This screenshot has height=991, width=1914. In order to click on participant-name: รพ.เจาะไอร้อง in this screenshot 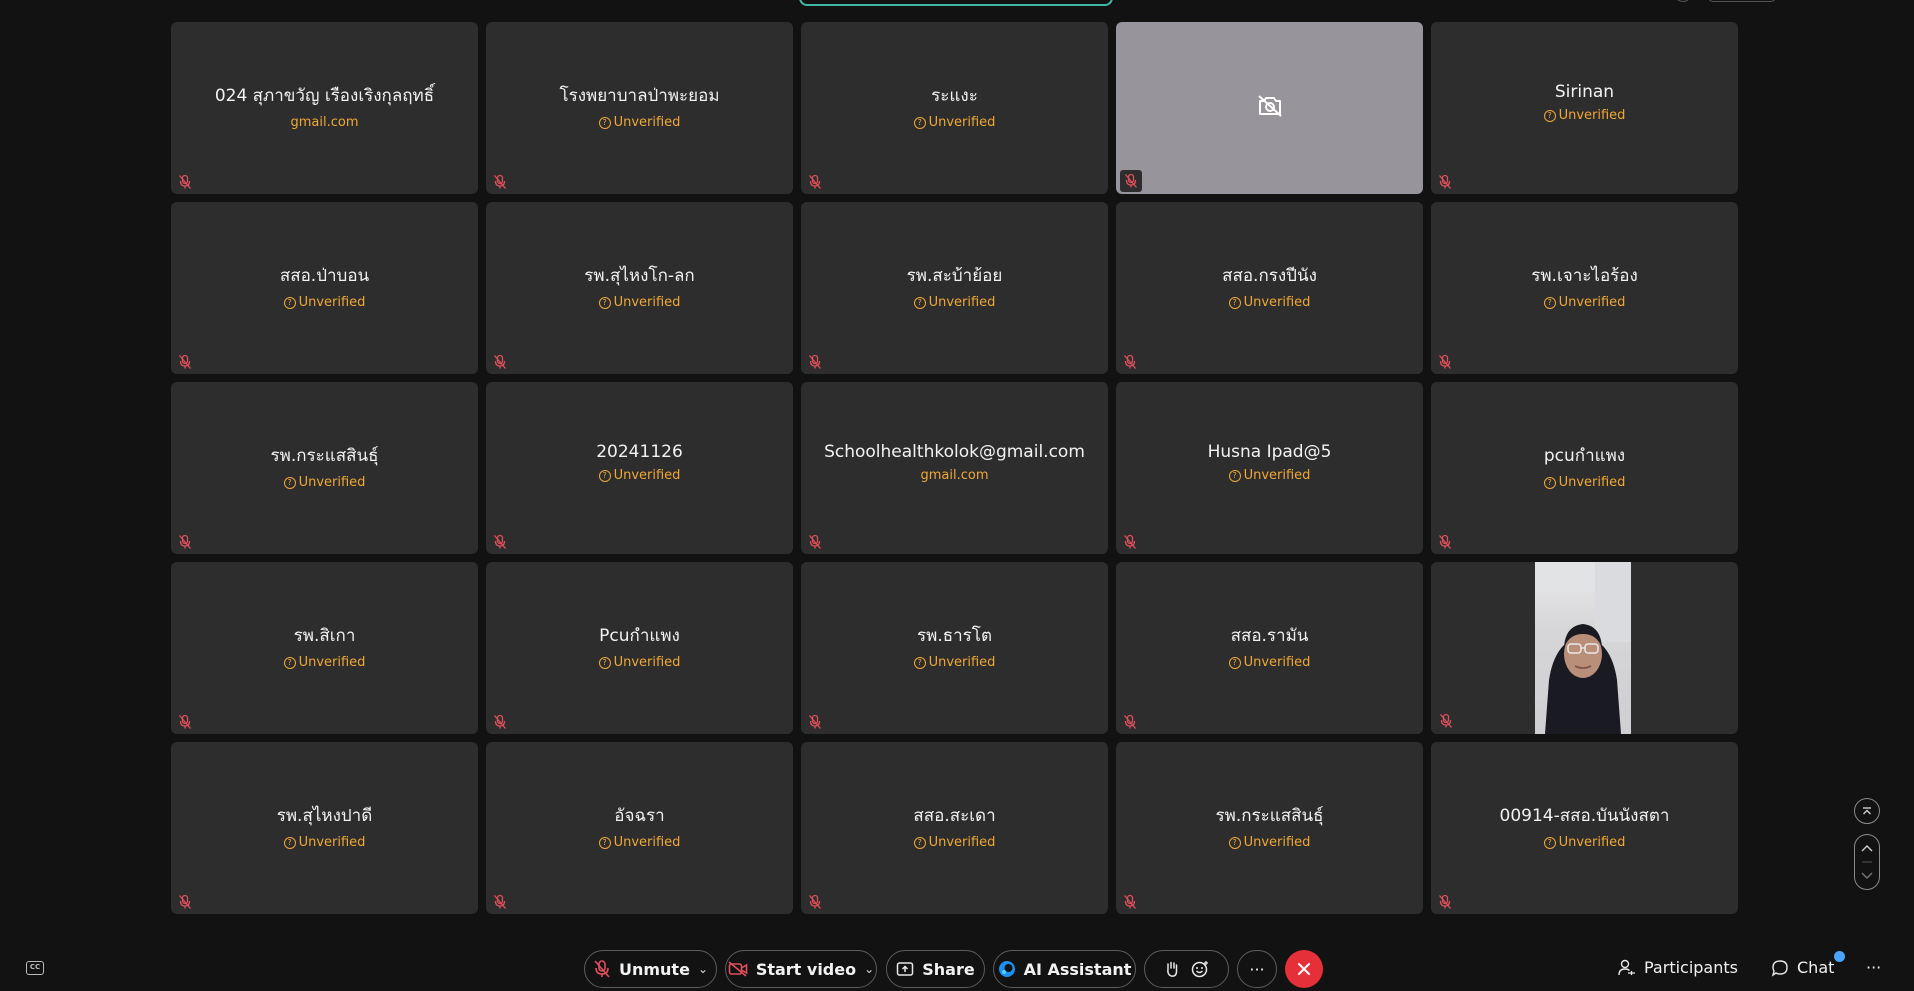, I will do `click(1584, 276)`.